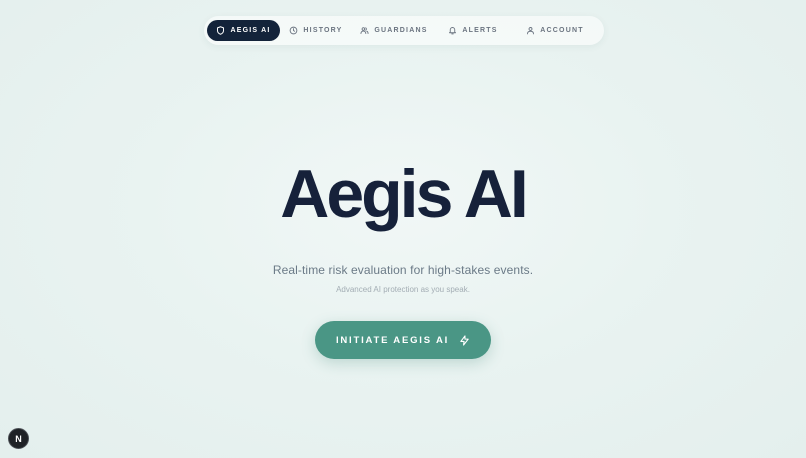  Describe the element at coordinates (401, 30) in the screenshot. I see `nav-item-label: GUARDIANS` at that location.